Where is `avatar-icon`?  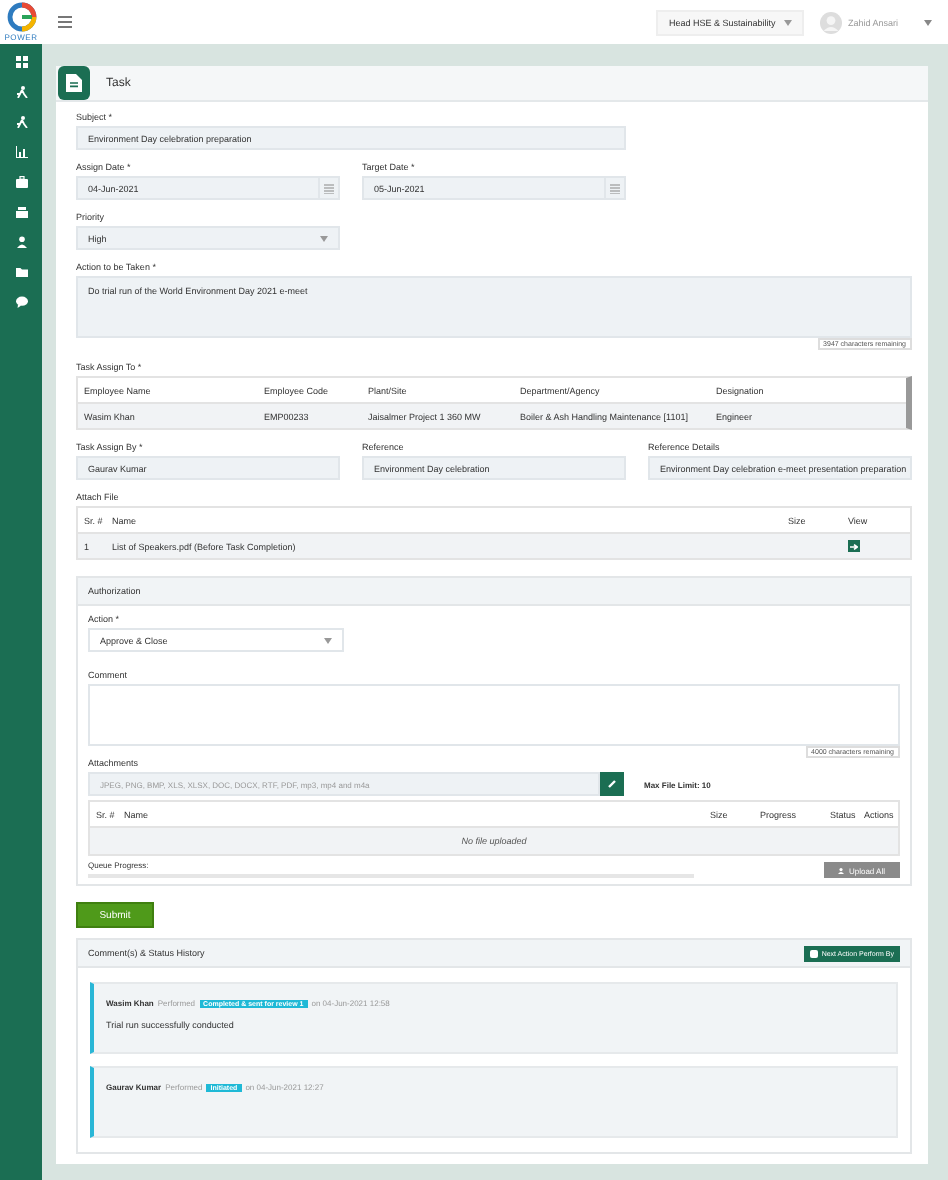
avatar-icon is located at coordinates (831, 22).